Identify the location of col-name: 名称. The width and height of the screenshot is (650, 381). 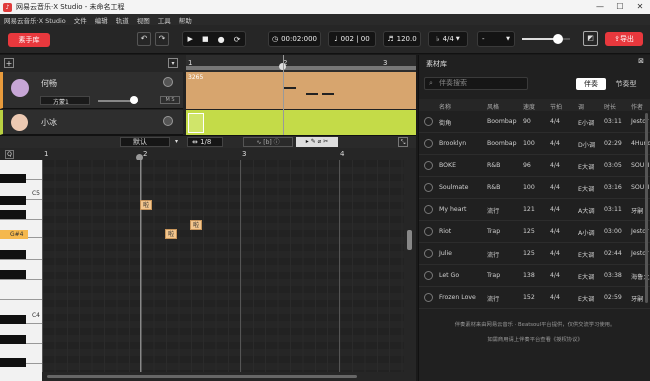
(445, 106).